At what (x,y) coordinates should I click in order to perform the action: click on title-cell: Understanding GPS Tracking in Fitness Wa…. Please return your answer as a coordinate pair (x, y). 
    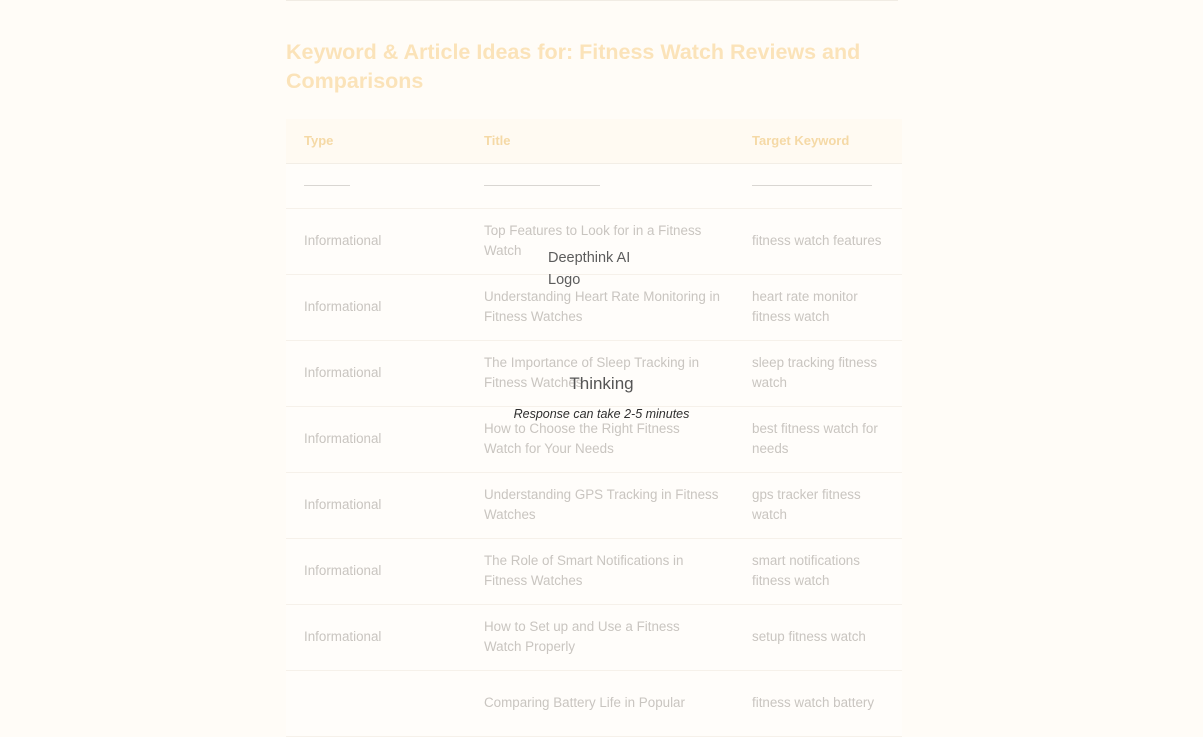
    Looking at the image, I should click on (601, 504).